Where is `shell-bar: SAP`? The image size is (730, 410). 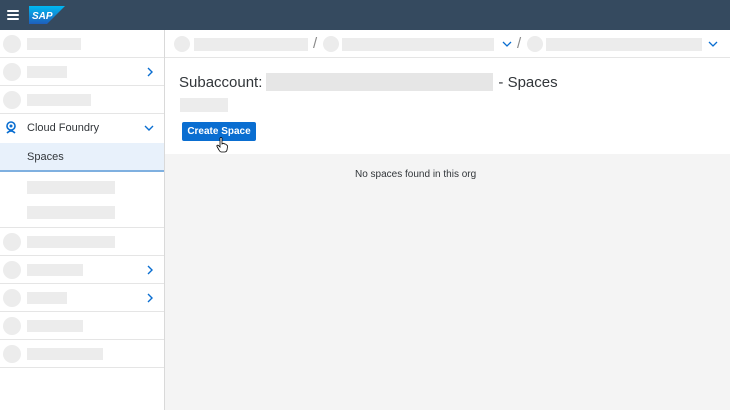 shell-bar: SAP is located at coordinates (365, 15).